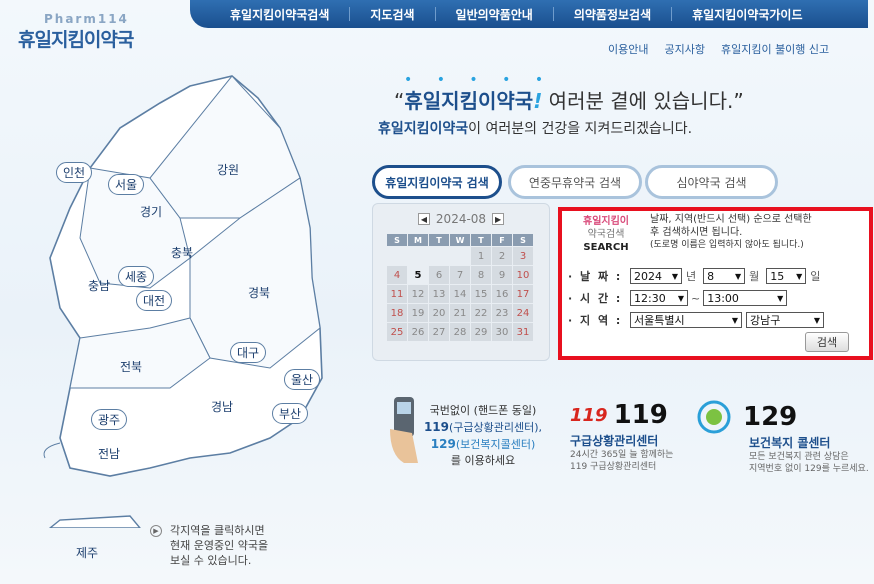 The image size is (874, 584). I want to click on region-gyeonggi: 경기, so click(151, 211).